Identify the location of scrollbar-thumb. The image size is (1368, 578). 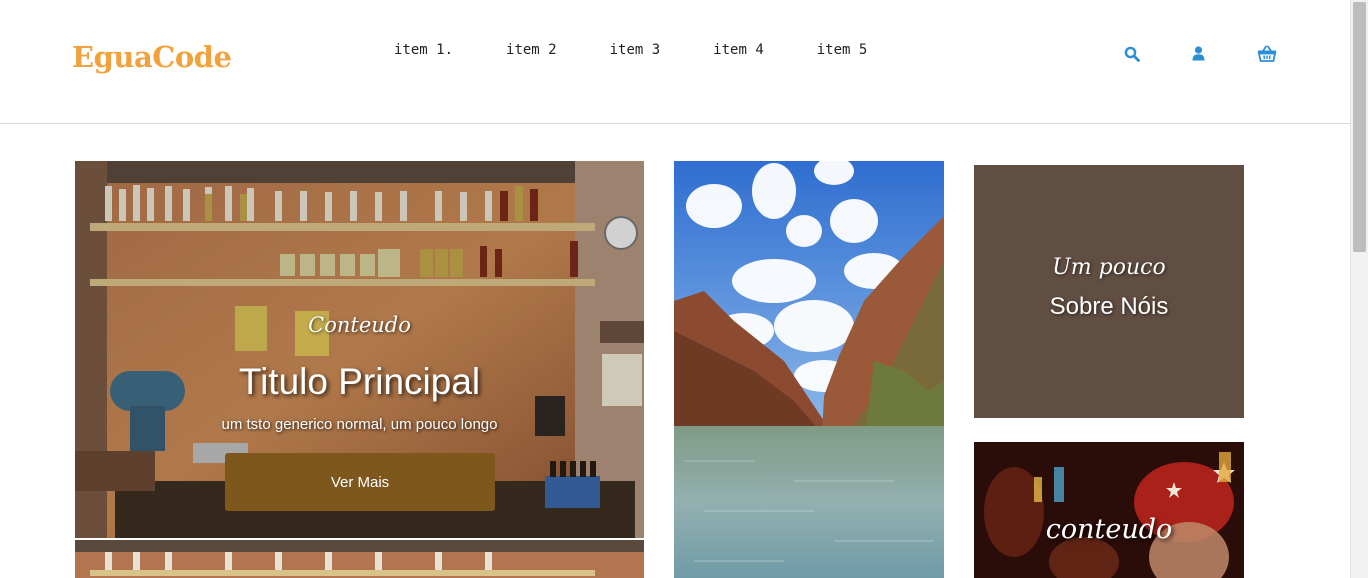
(1359, 127).